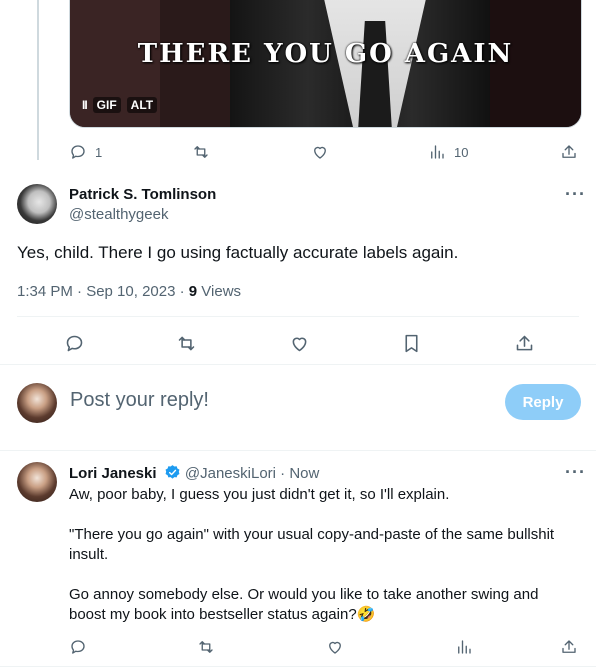  Describe the element at coordinates (85, 105) in the screenshot. I see `pause-icon: II` at that location.